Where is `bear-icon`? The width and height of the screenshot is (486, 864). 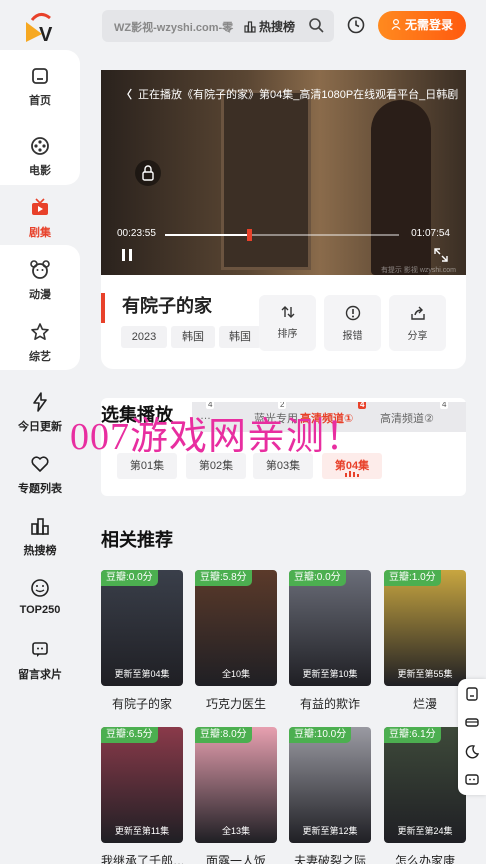
bear-icon is located at coordinates (40, 269).